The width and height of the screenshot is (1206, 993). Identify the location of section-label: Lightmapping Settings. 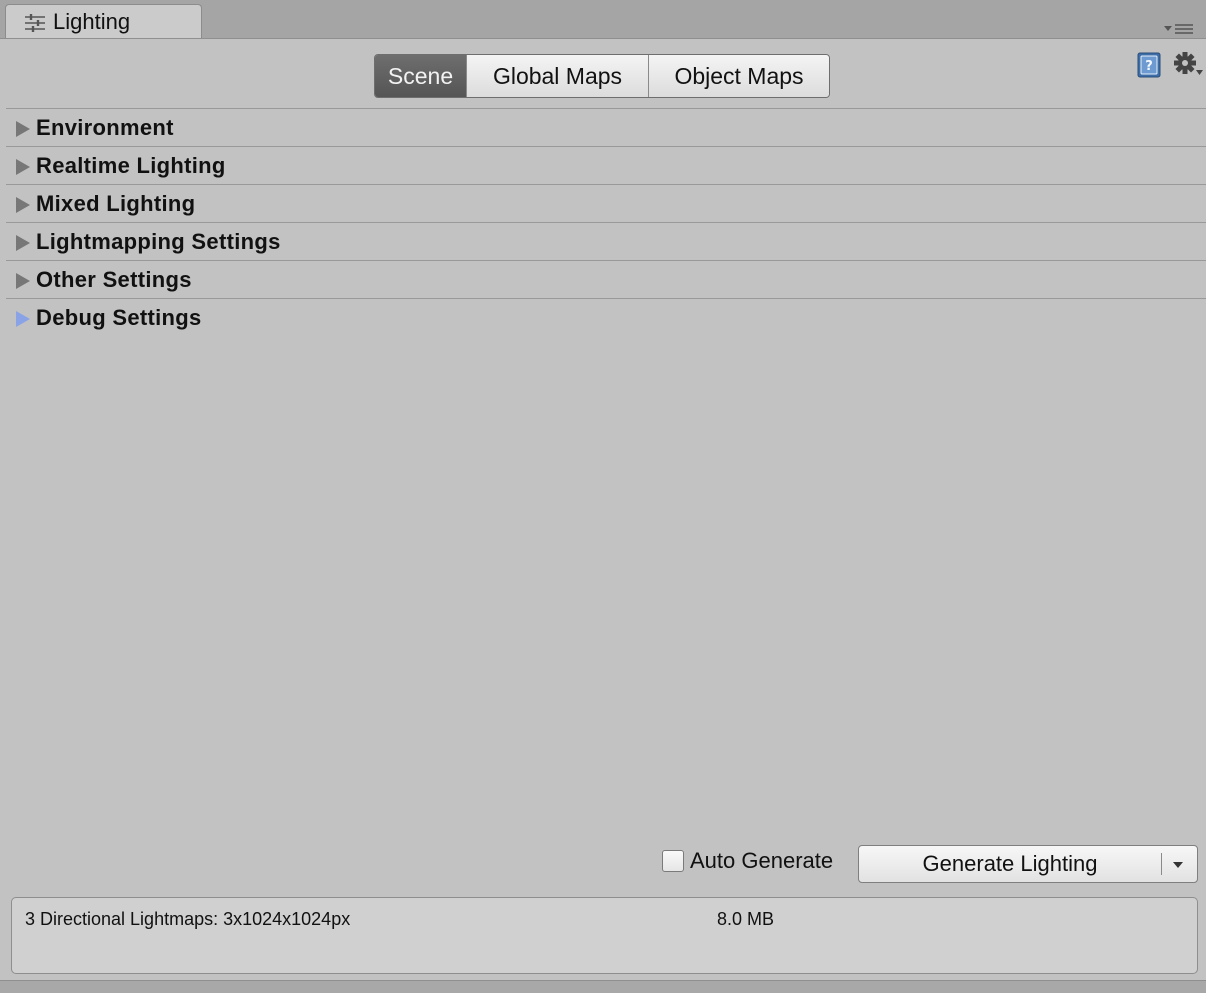
(158, 241).